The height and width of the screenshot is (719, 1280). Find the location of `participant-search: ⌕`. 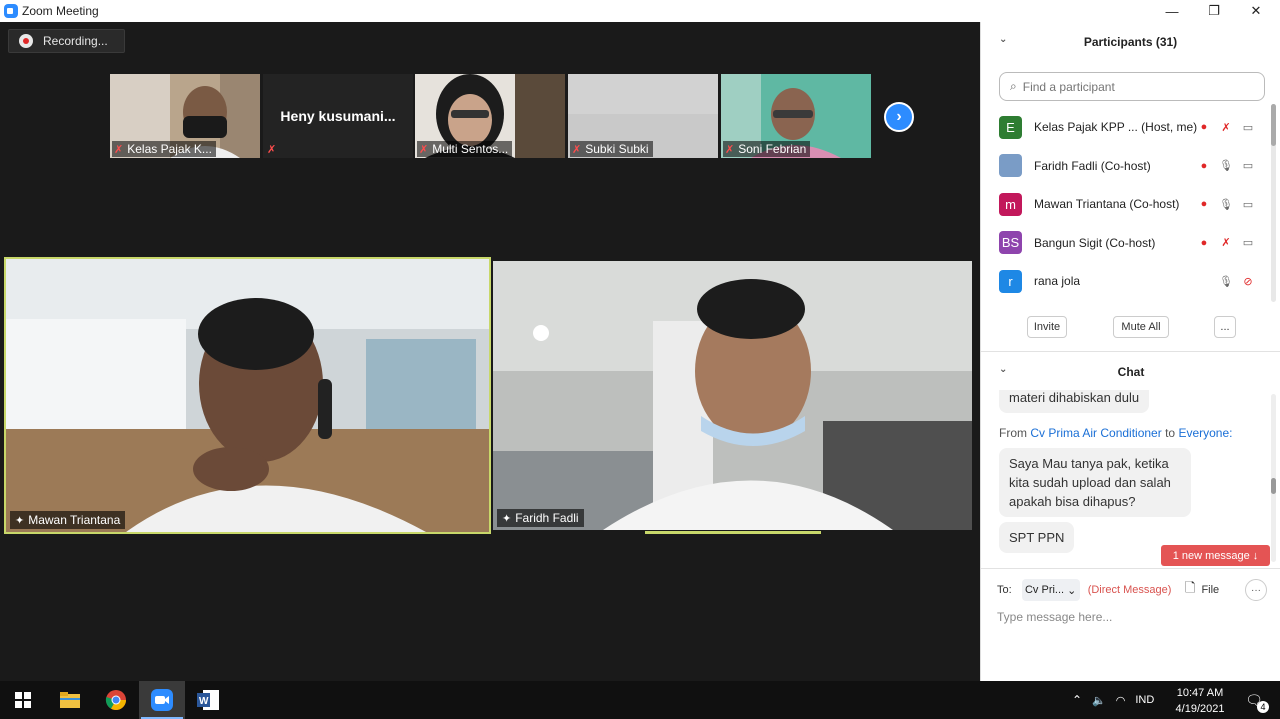

participant-search: ⌕ is located at coordinates (1132, 86).